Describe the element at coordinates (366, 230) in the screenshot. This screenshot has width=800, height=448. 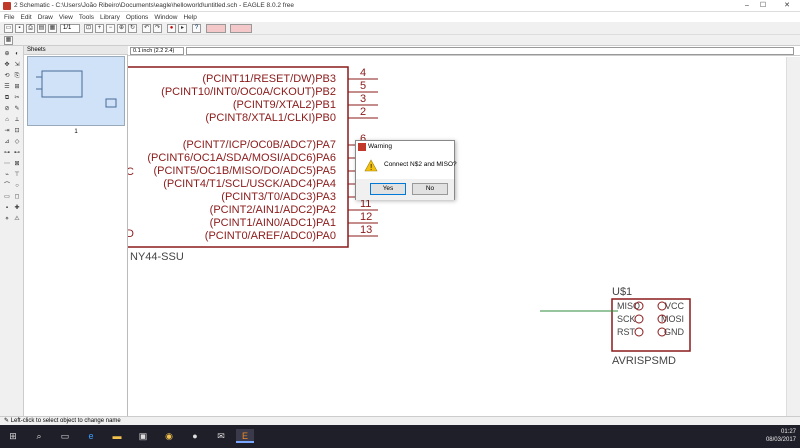
I see `pin-number: 13` at that location.